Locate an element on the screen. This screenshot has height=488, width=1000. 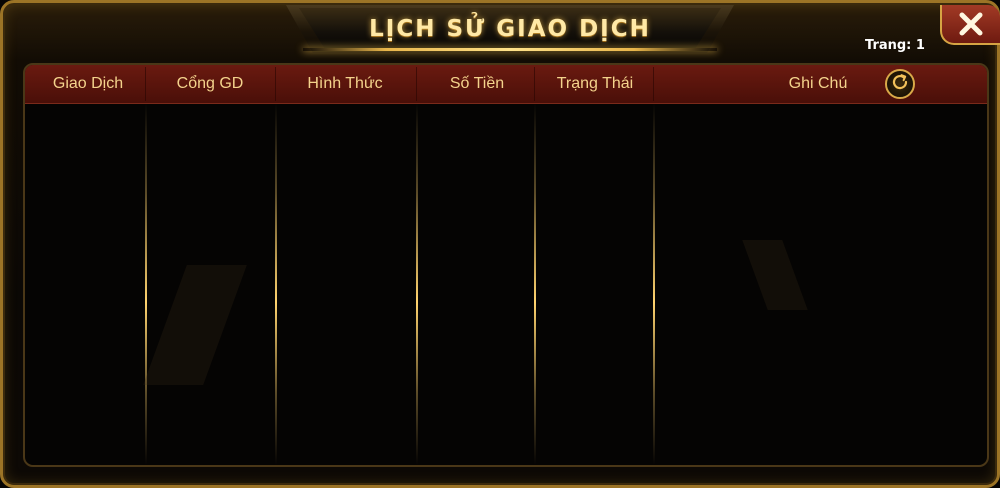
column-header-note: Ghi Chú is located at coordinates (818, 83).